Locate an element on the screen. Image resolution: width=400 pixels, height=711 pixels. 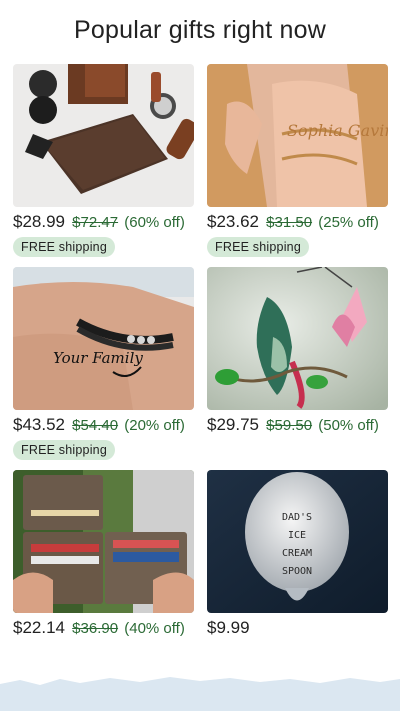
original-price: $72.47 is located at coordinates (95, 222).